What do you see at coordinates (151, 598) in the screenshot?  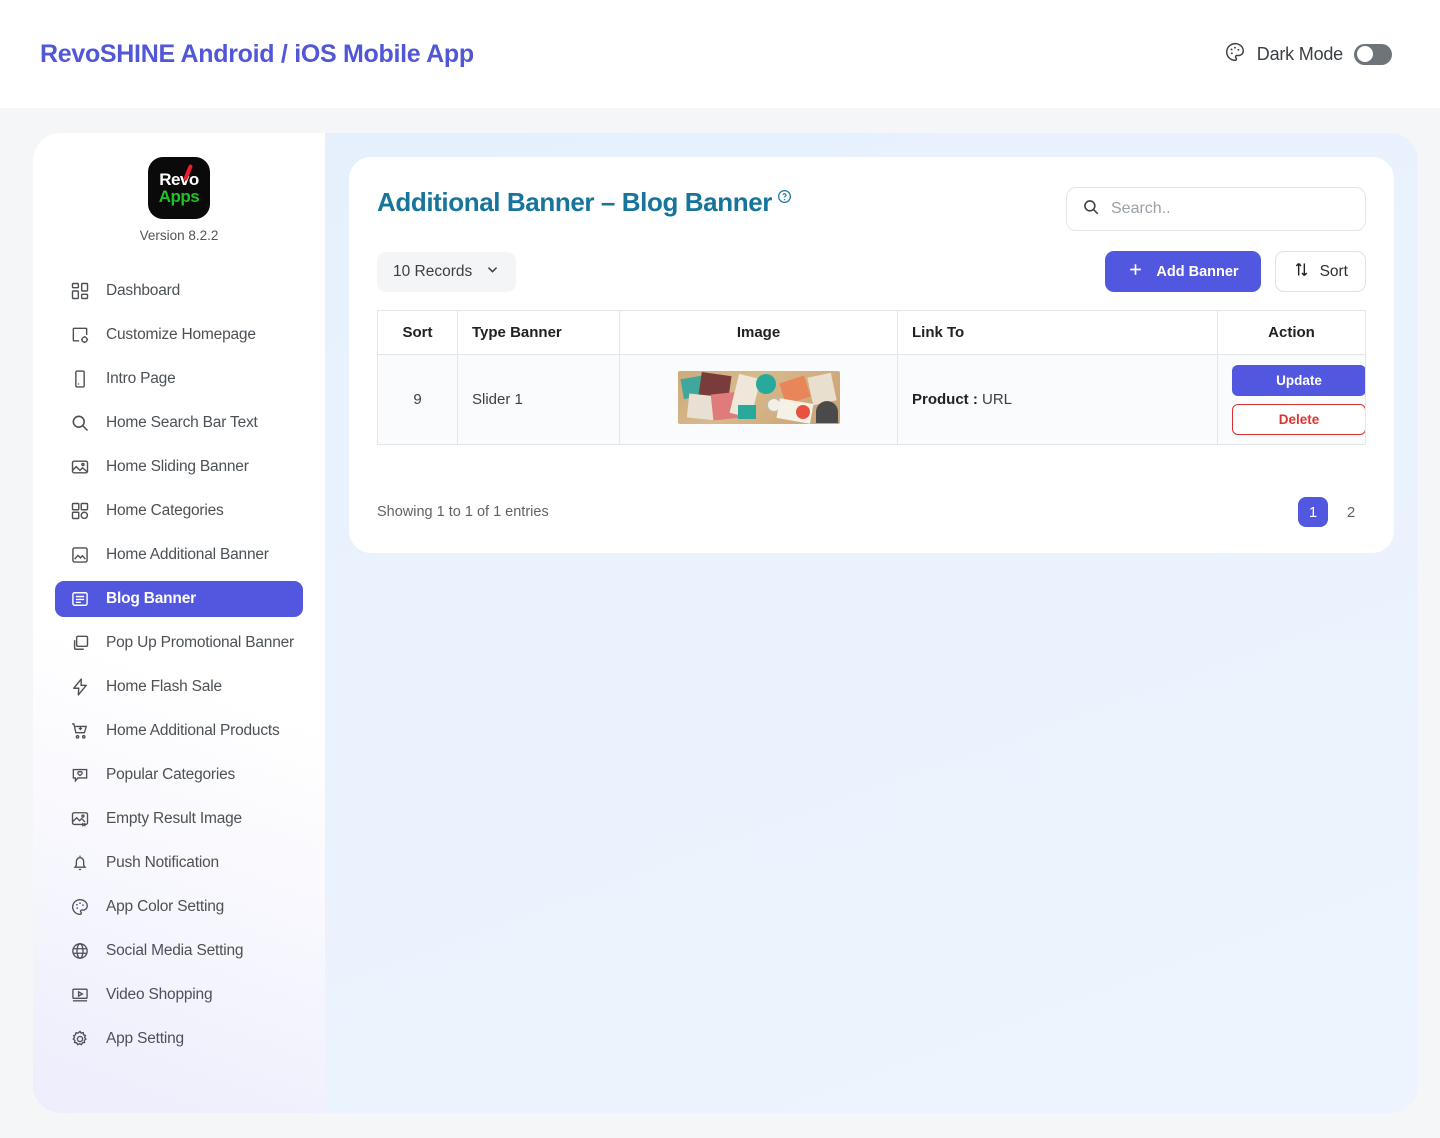 I see `sidebar-item-label: Blog Banner` at bounding box center [151, 598].